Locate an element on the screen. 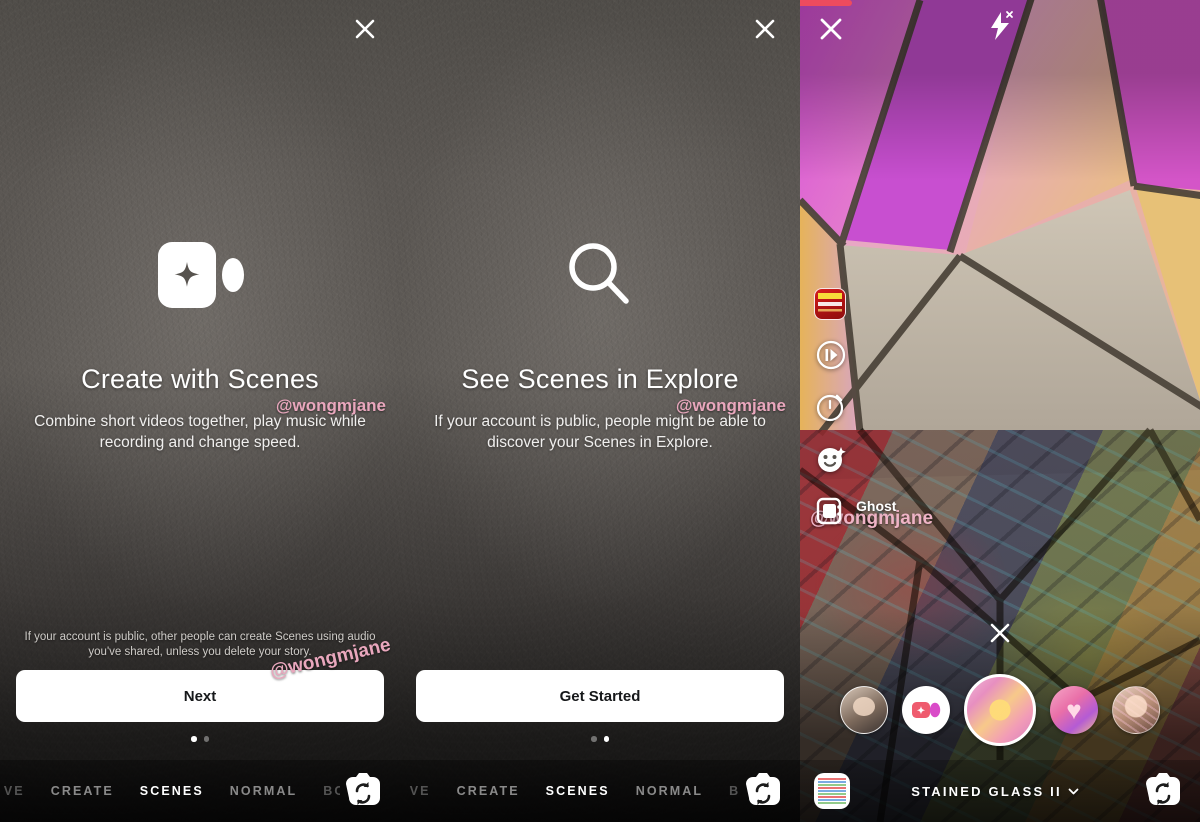 The image size is (1200, 822). filter-carousel is located at coordinates (1000, 710).